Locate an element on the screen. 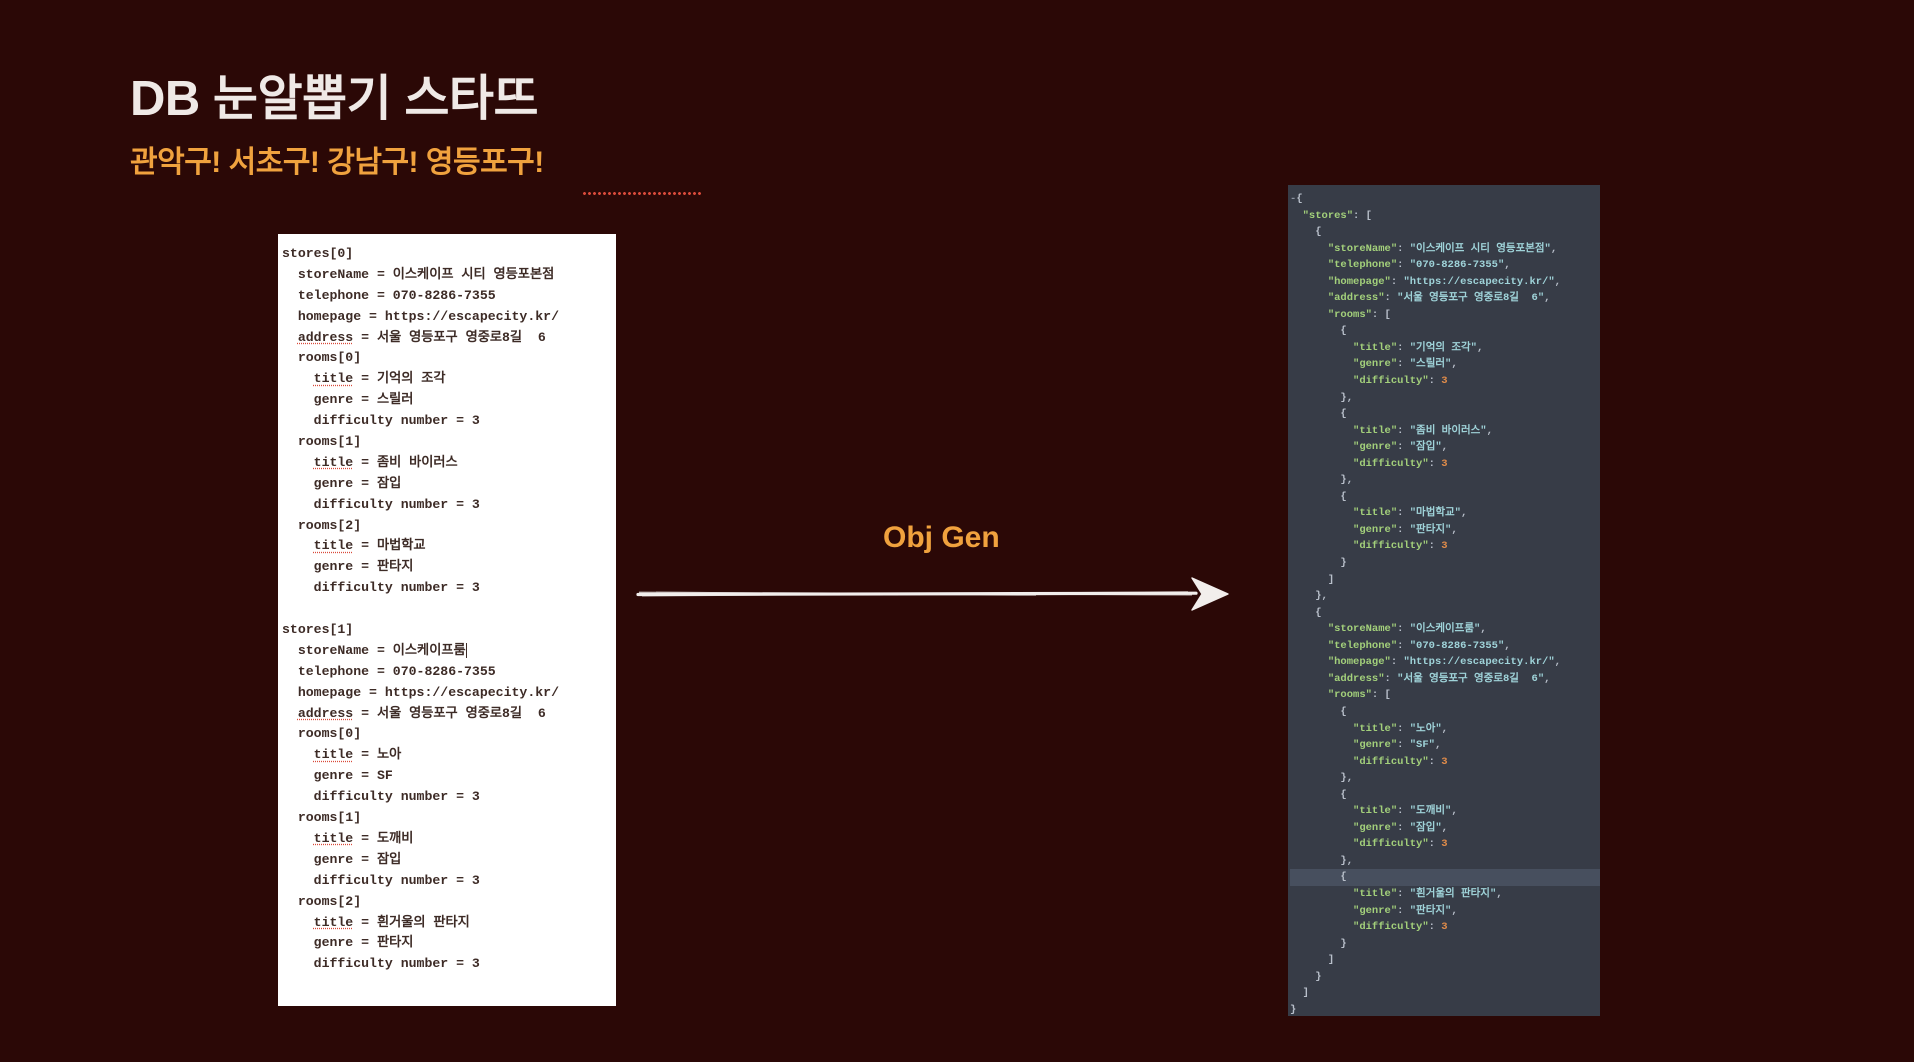 Image resolution: width=1914 pixels, height=1062 pixels. plain-output-line: stores[1] is located at coordinates (318, 630).